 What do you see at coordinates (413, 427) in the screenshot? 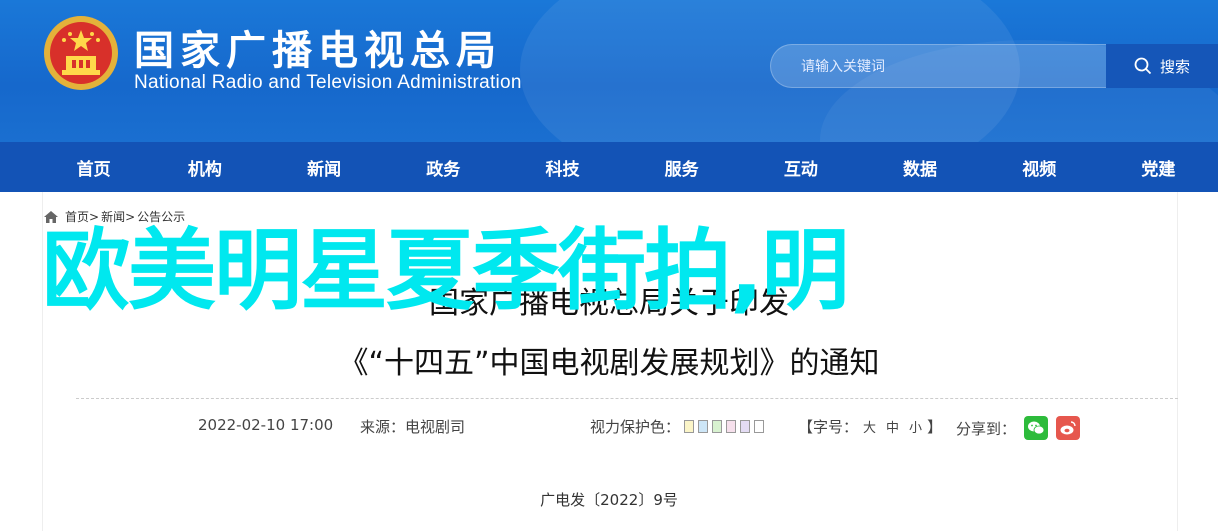
I see `article-source: 来源：电视剧司` at bounding box center [413, 427].